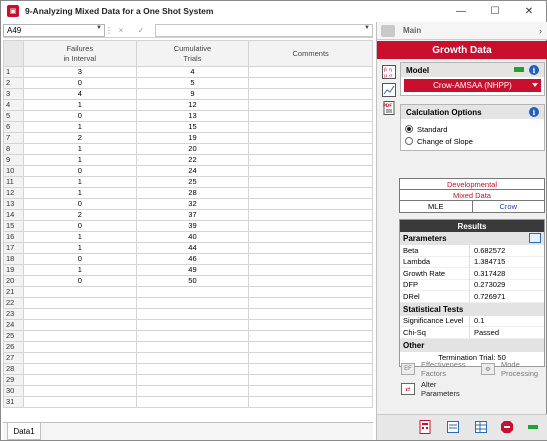 Image resolution: width=547 pixels, height=441 pixels. What do you see at coordinates (13, 292) in the screenshot?
I see `row-number: 21` at bounding box center [13, 292].